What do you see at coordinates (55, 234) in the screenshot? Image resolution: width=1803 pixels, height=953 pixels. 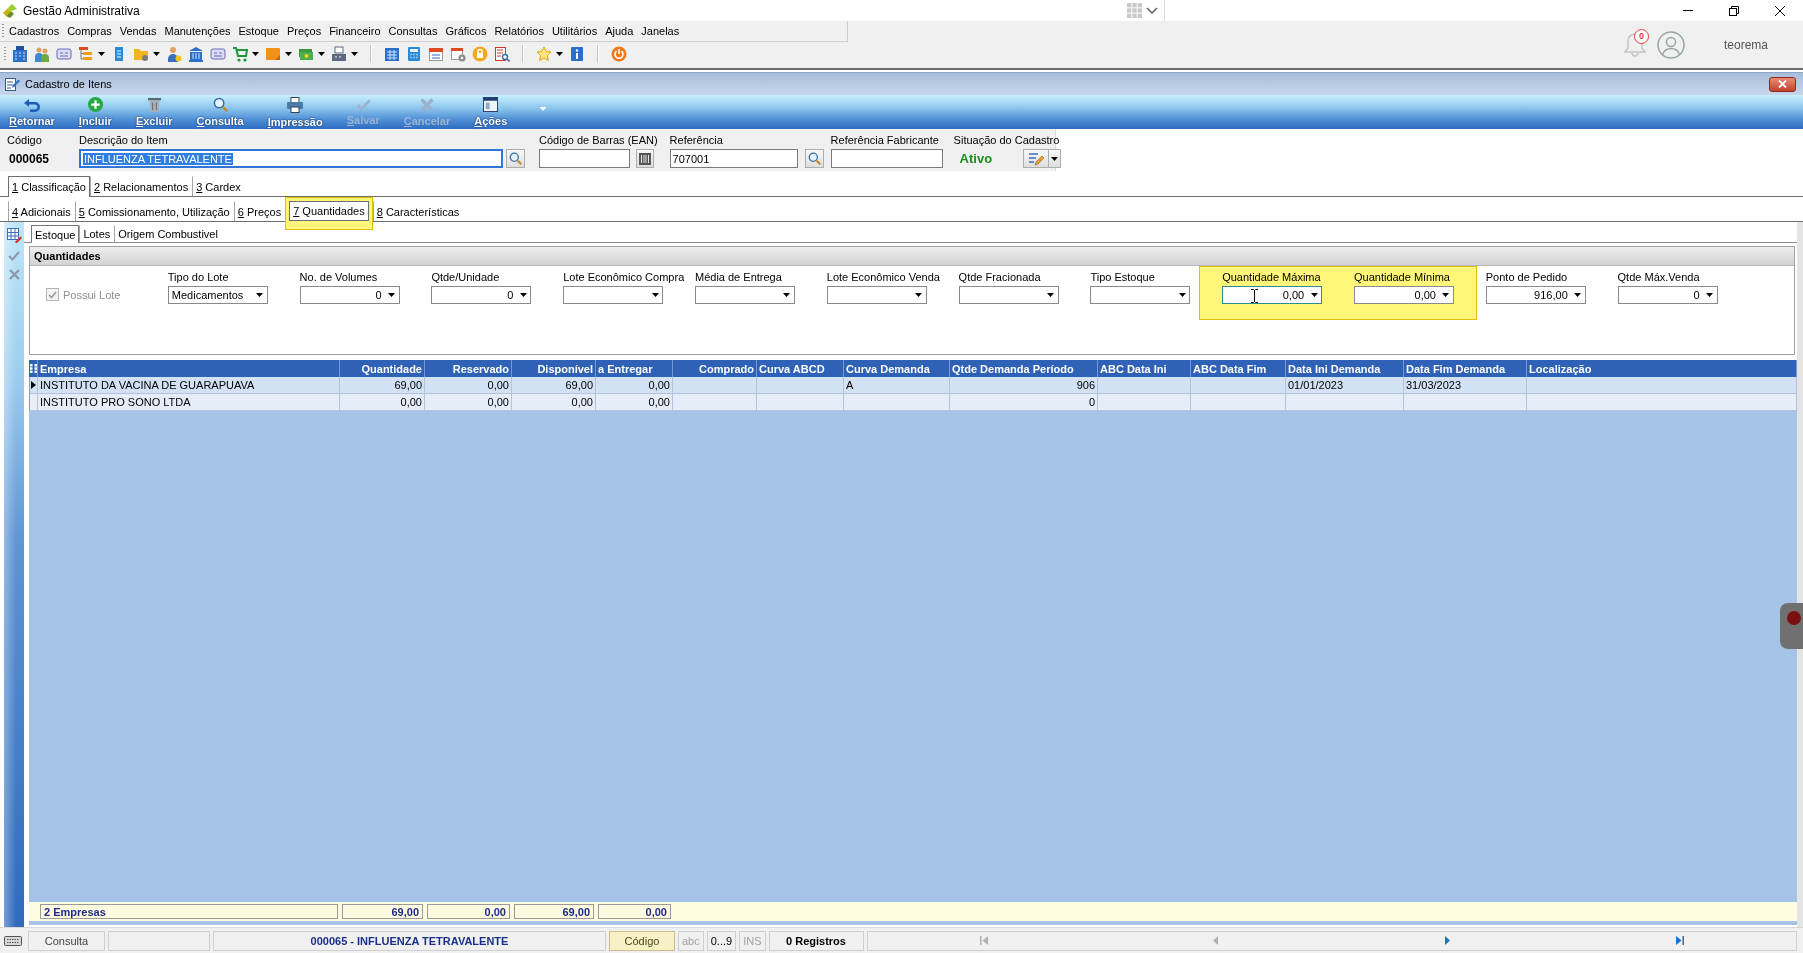 I see `tab: Estoque` at bounding box center [55, 234].